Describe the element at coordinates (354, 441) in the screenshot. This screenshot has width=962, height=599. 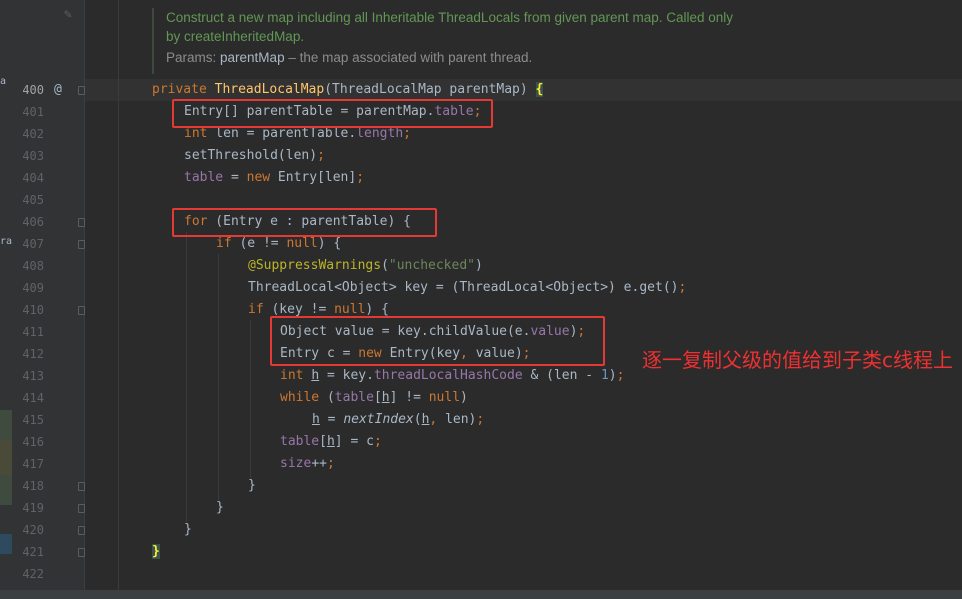
I see `code-text: ] = c` at that location.